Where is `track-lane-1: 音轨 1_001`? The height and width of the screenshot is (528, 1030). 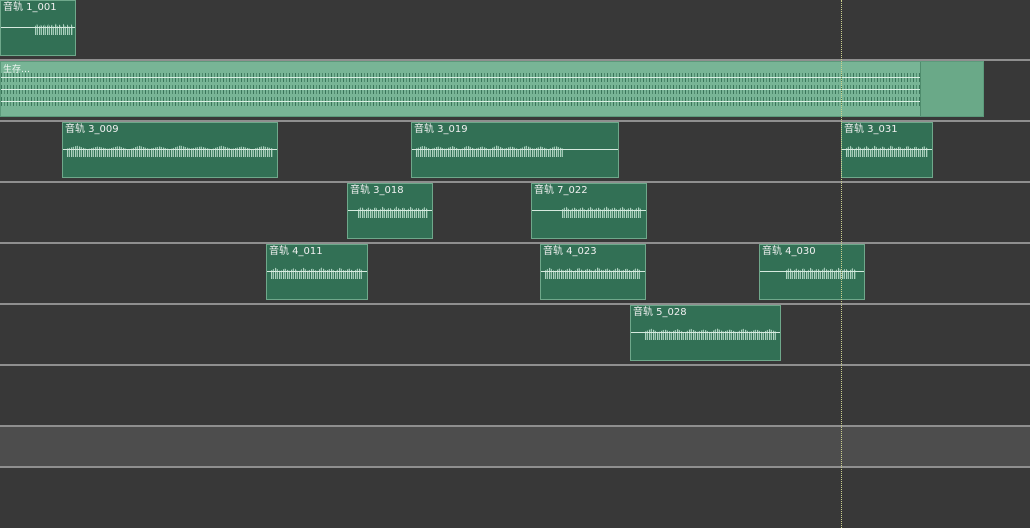
track-lane-1: 音轨 1_001 is located at coordinates (515, 30).